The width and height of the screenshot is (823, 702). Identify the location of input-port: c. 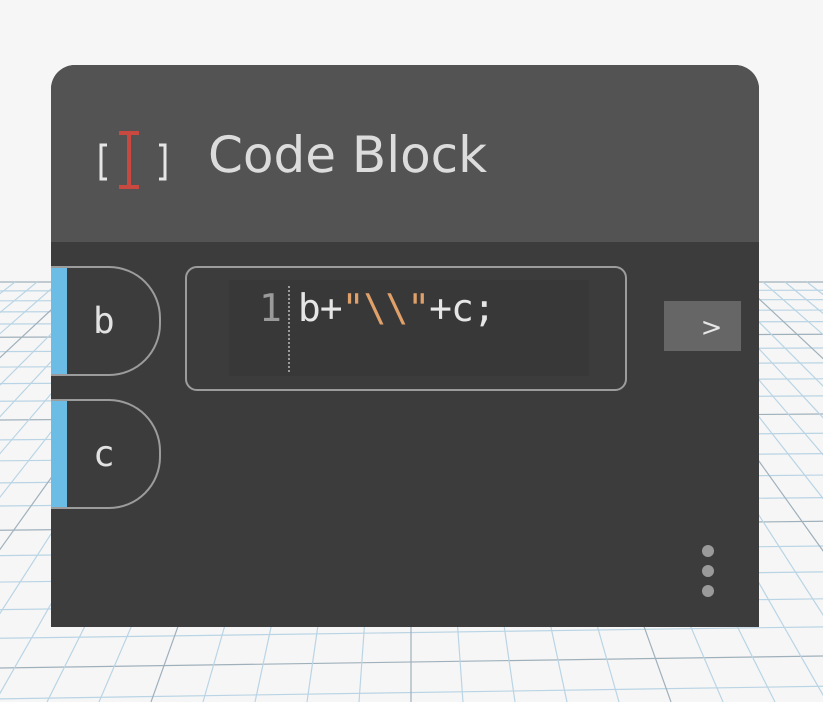
(106, 454).